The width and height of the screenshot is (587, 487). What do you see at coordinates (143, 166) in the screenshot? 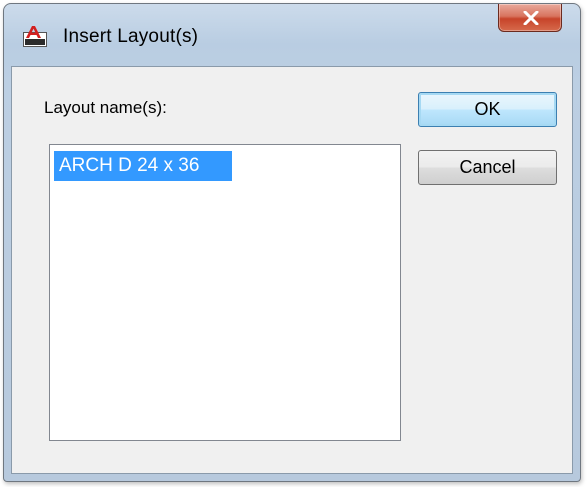
I see `list-item: ARCH D 24 x 36` at bounding box center [143, 166].